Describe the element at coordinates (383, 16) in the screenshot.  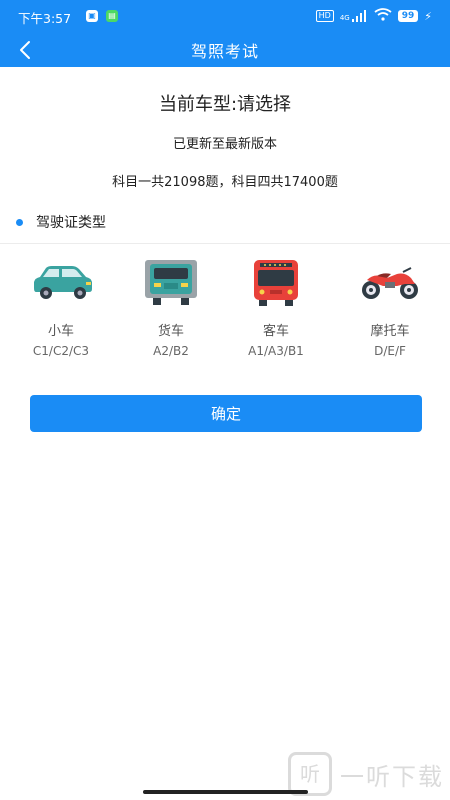
I see `wifi-icon` at that location.